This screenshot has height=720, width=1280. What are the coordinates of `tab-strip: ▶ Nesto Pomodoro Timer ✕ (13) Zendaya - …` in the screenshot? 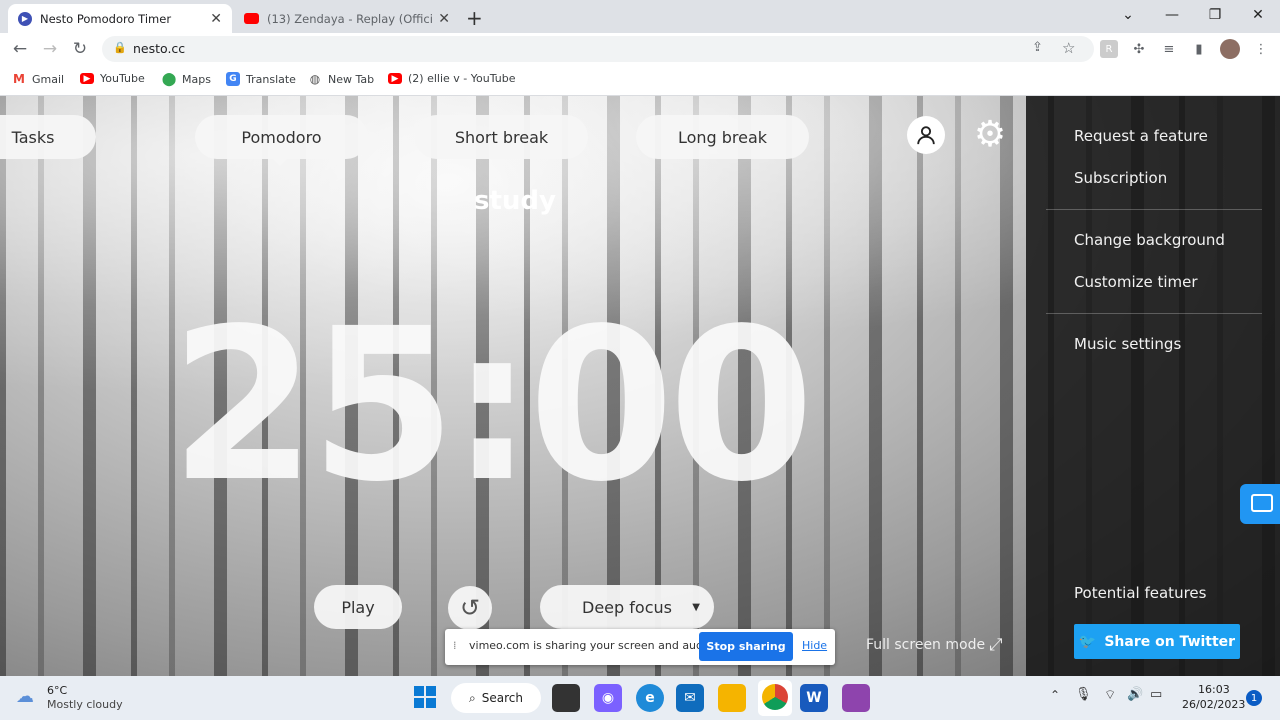 It's located at (640, 16).